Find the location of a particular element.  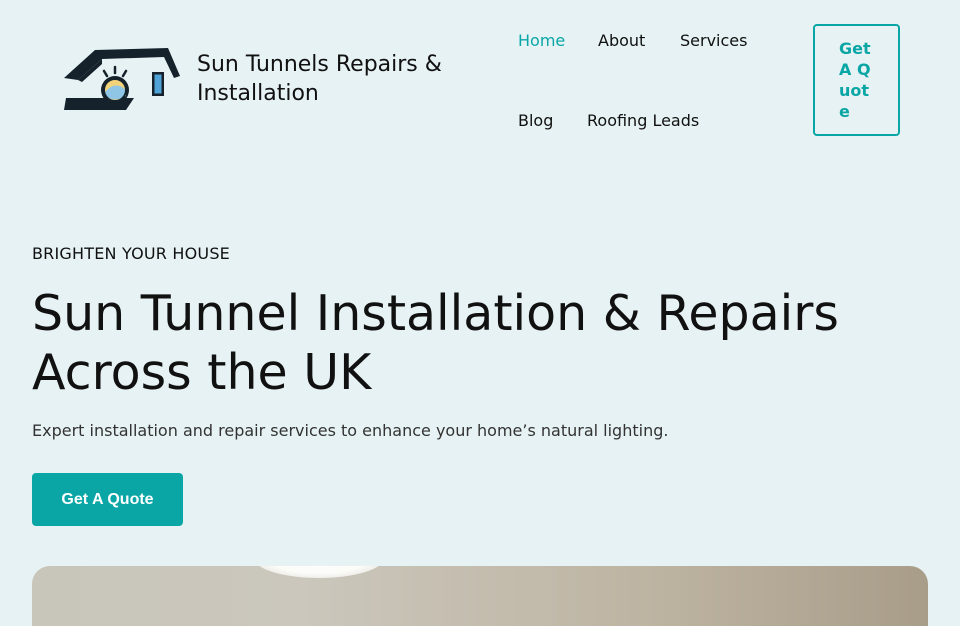

hero-eyebrow: BRIGHTEN YOUR HOUSE is located at coordinates (131, 253).